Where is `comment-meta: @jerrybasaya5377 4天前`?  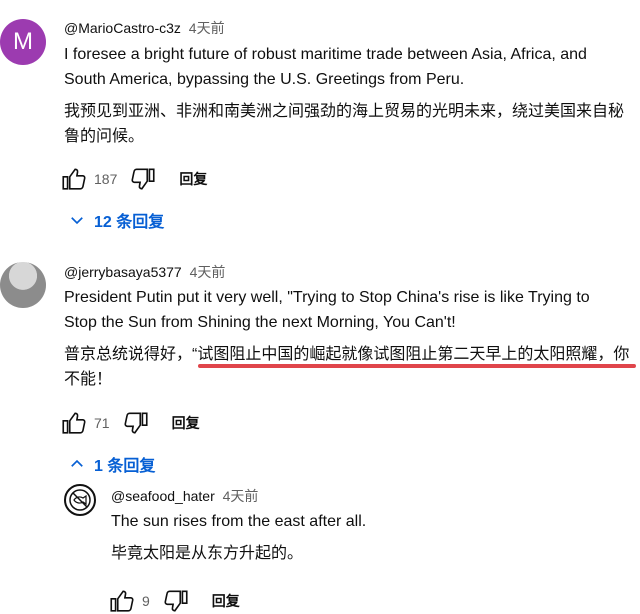 comment-meta: @jerrybasaya5377 4天前 is located at coordinates (144, 272).